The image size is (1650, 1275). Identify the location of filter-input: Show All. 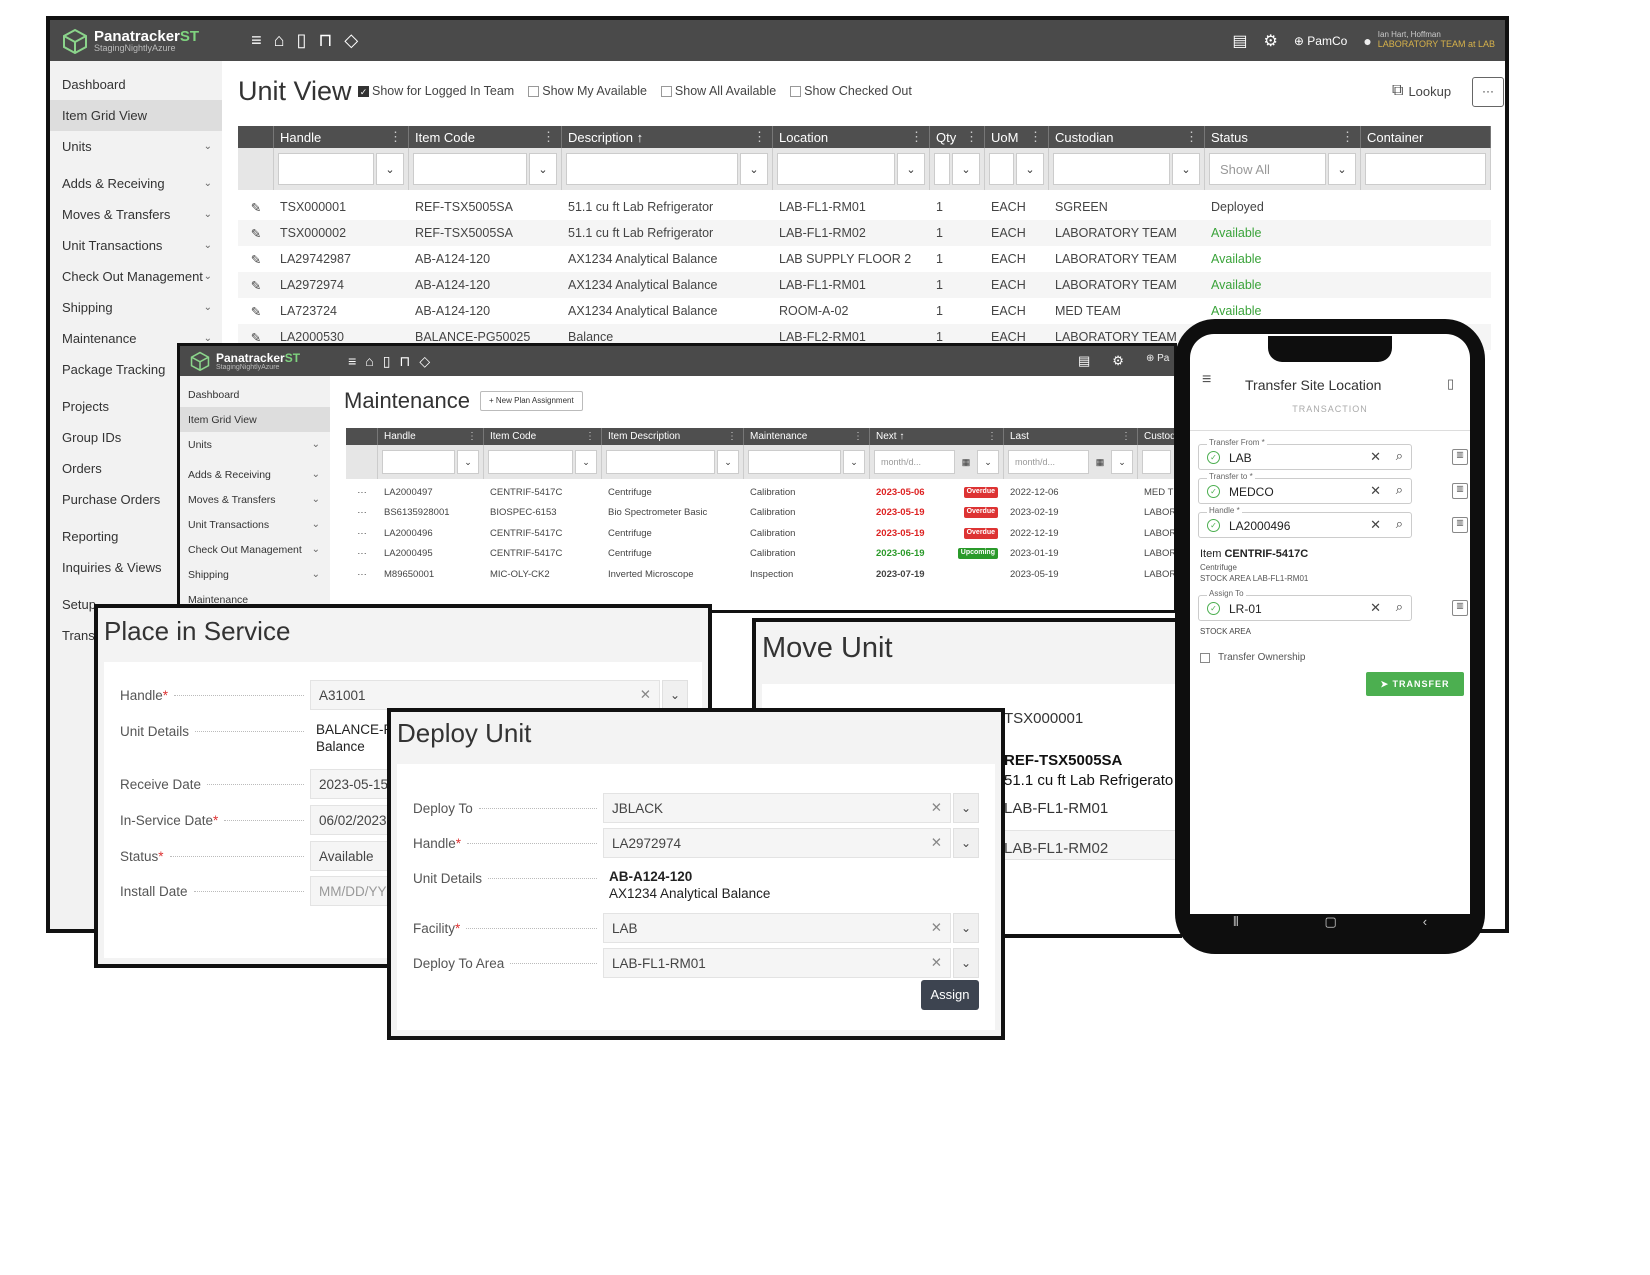
(1267, 169).